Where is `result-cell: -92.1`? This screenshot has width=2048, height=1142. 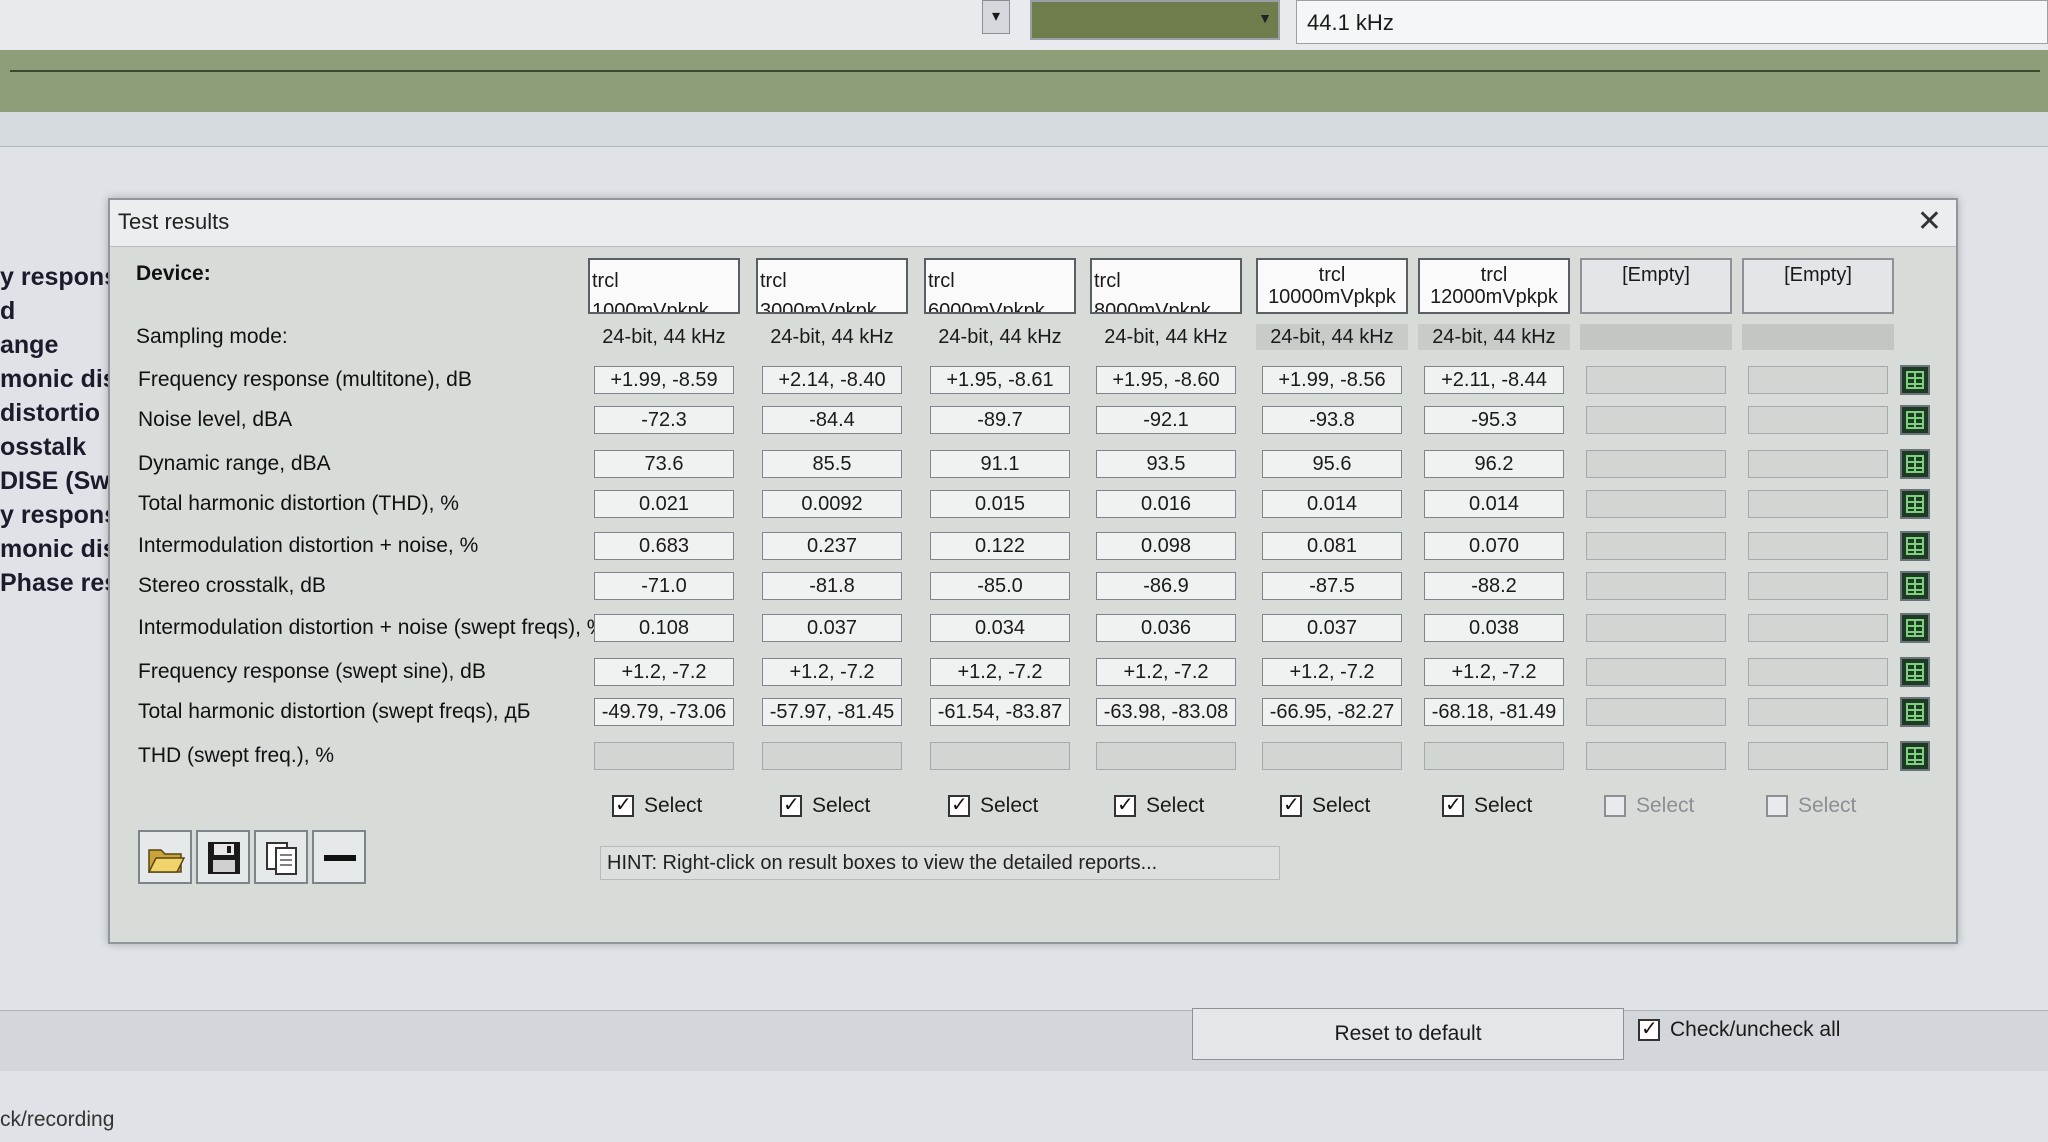 result-cell: -92.1 is located at coordinates (1166, 420).